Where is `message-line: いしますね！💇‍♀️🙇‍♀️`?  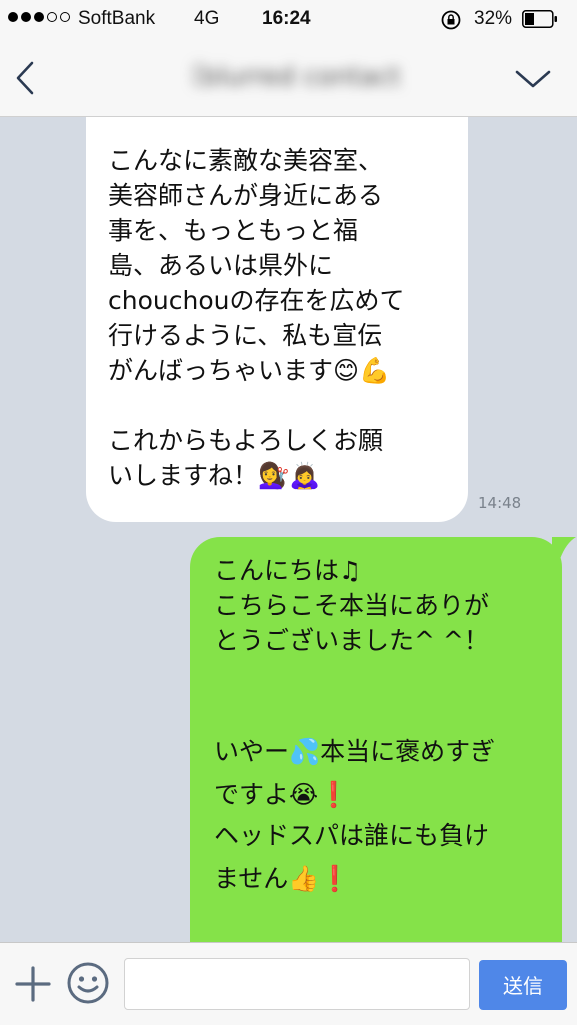
message-line: いしますね！💇‍♀️🙇‍♀️ is located at coordinates (214, 475).